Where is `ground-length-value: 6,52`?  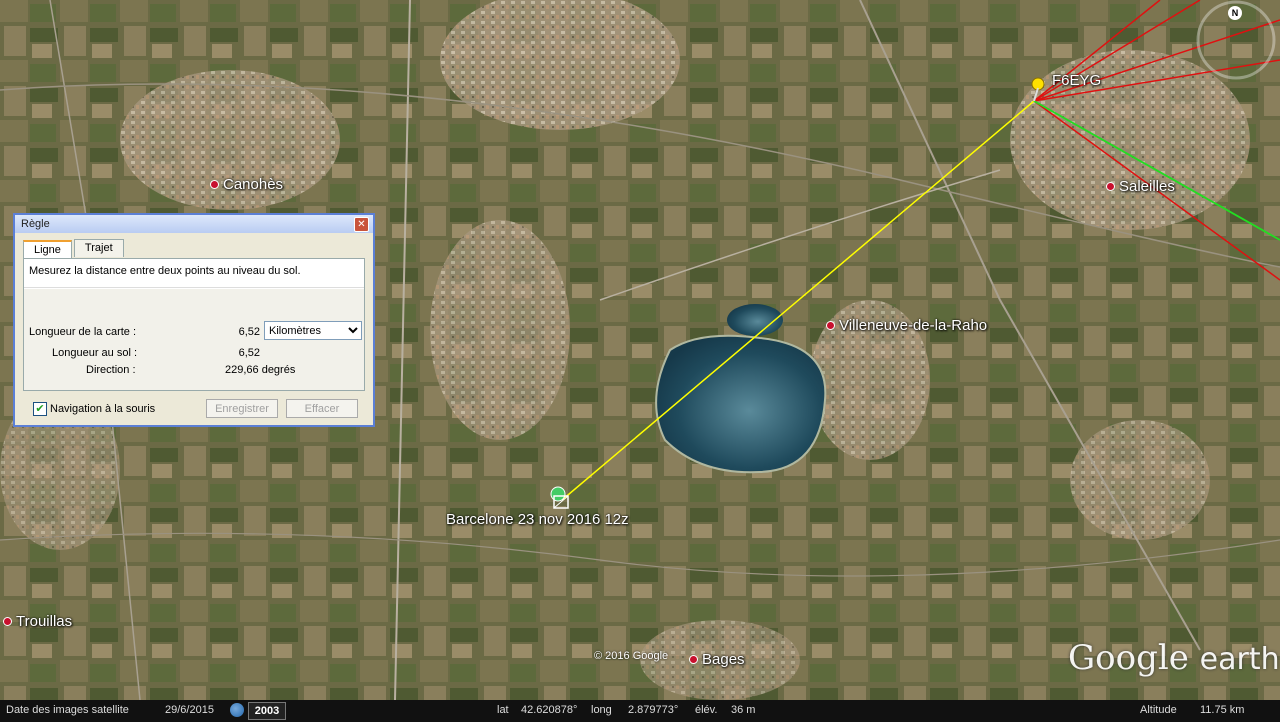
ground-length-value: 6,52 is located at coordinates (249, 353).